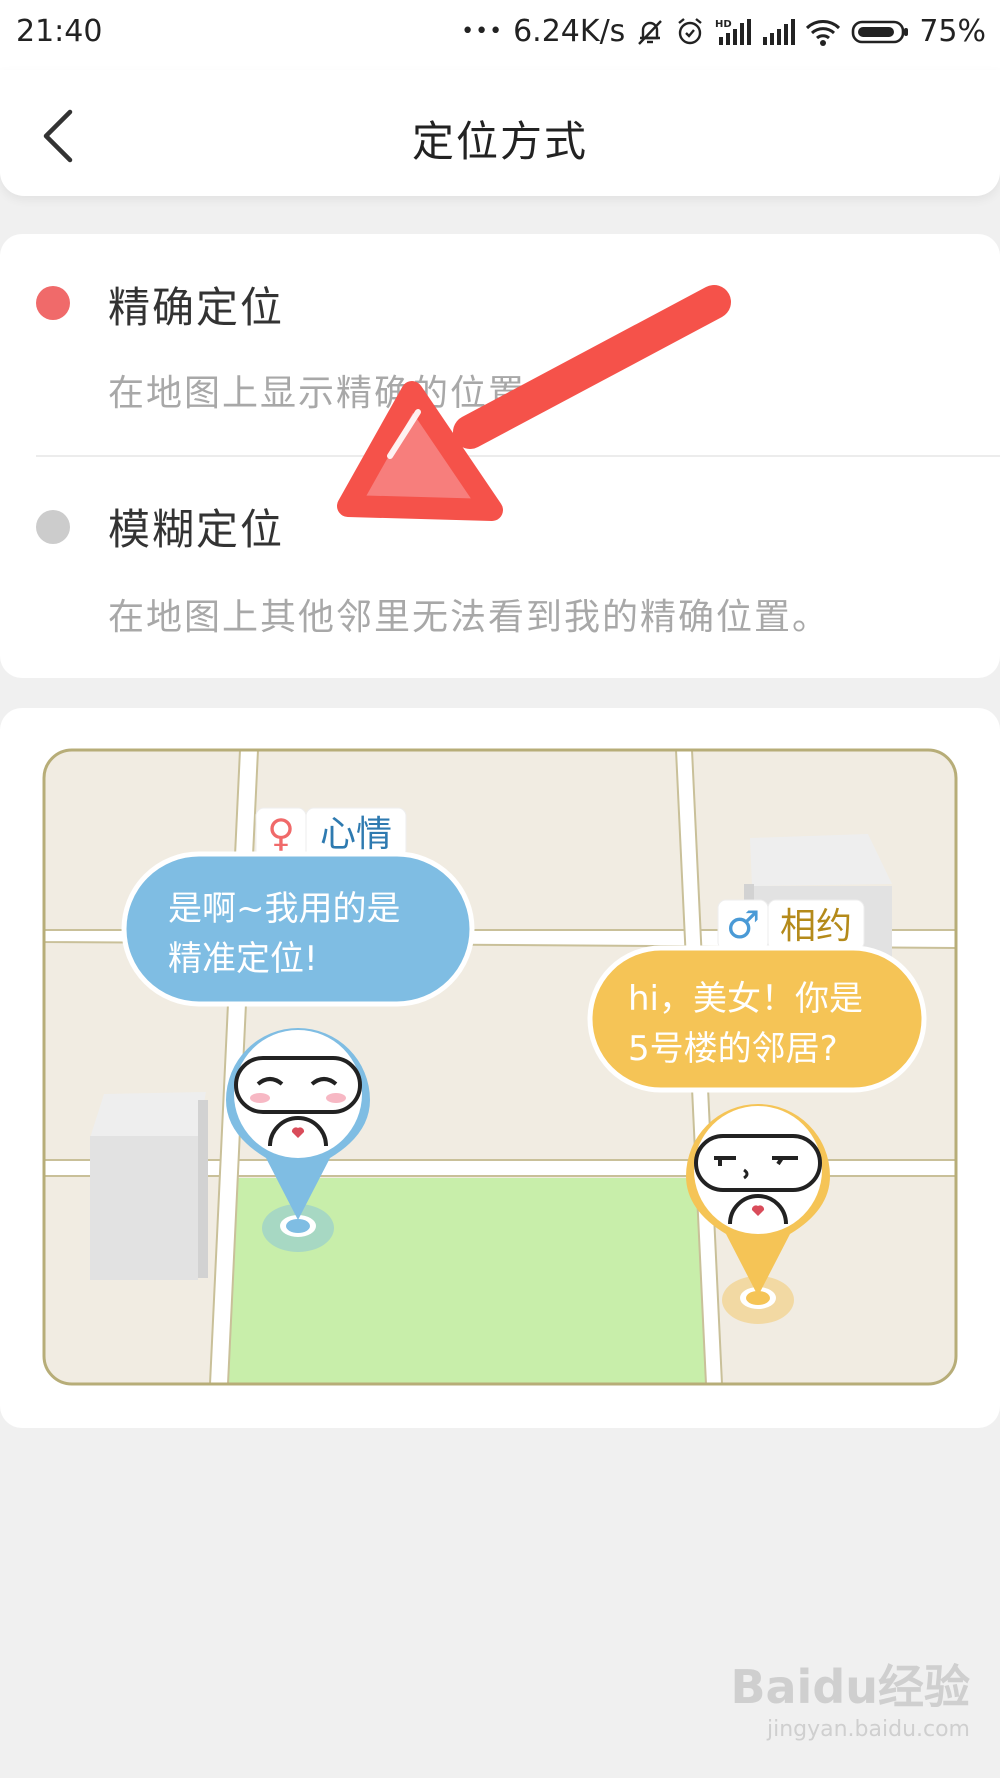  I want to click on option-precise-radio, so click(53, 303).